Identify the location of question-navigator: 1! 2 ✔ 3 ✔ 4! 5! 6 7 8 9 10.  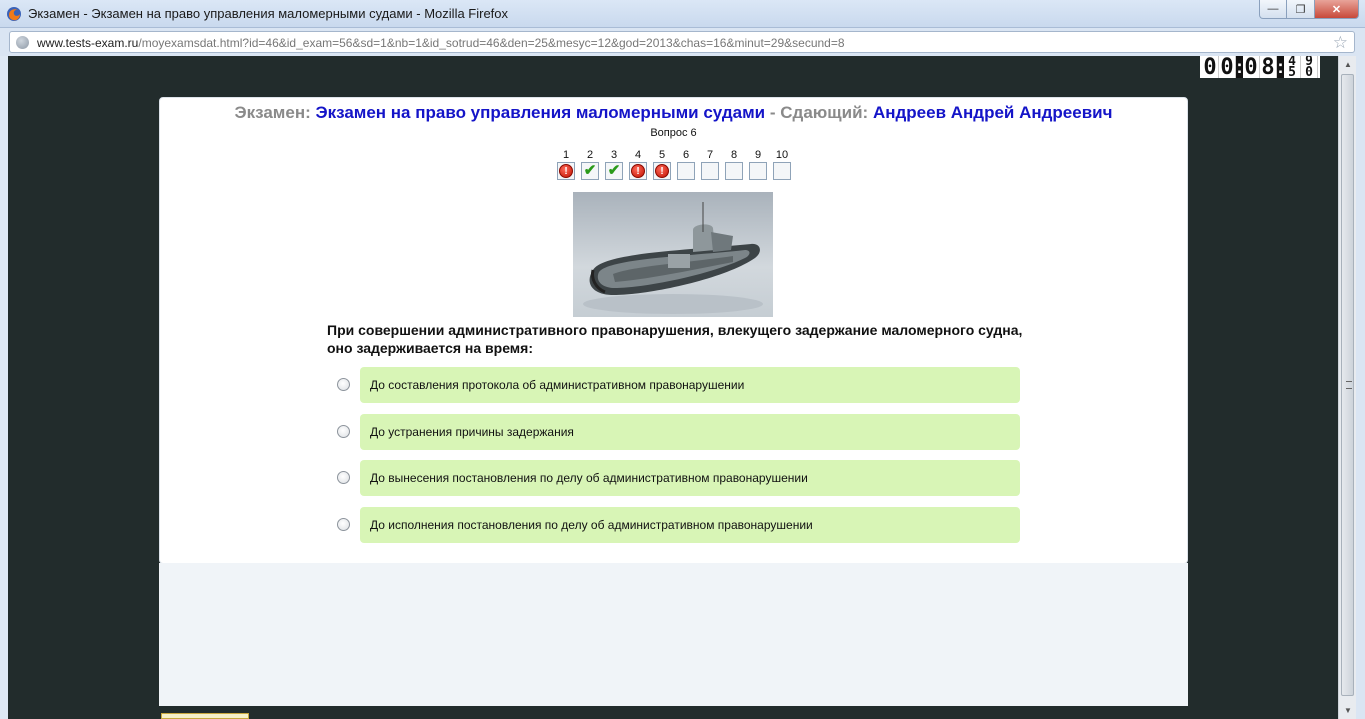
(674, 164).